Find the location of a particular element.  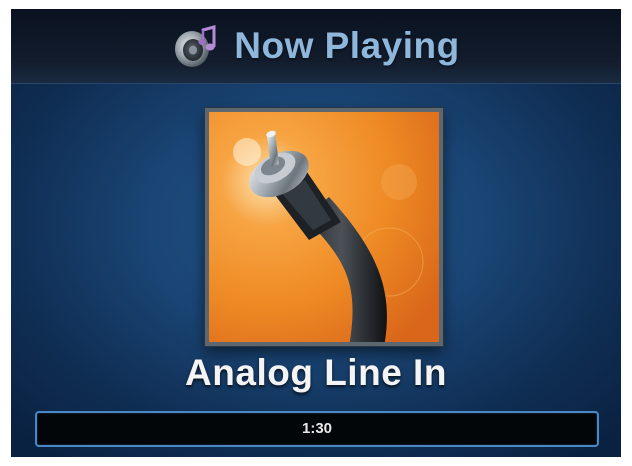

progress-bar: 1:30 is located at coordinates (317, 429).